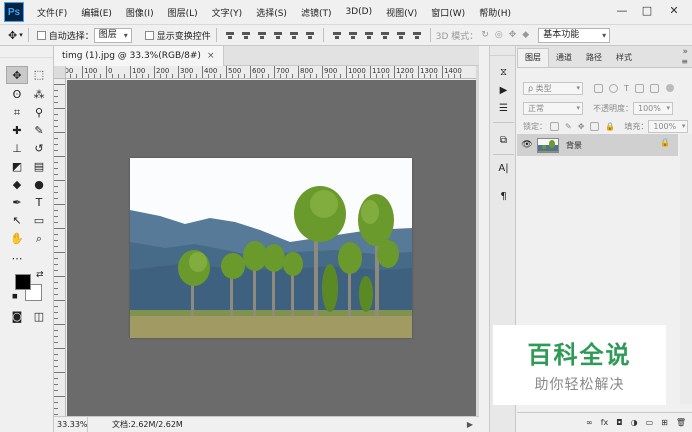  I want to click on link-layers-icon: ∞, so click(589, 422).